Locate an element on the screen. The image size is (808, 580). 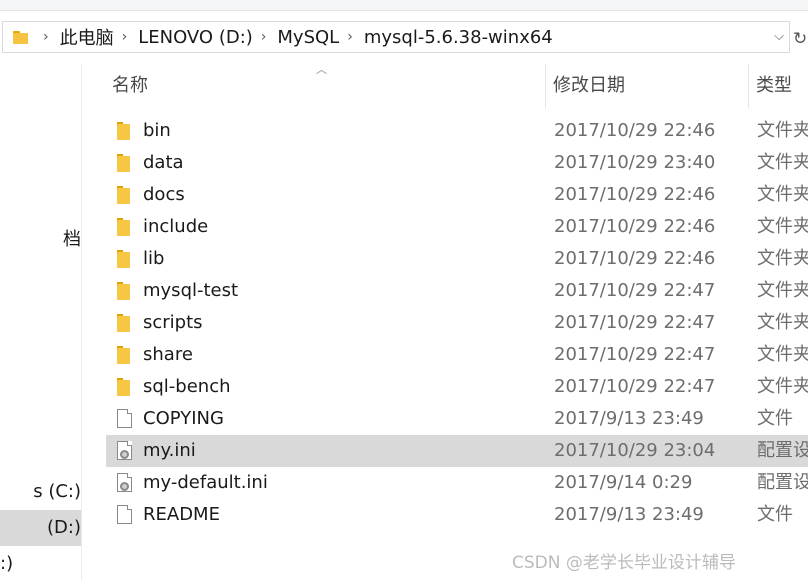
column-header-type: 类型 is located at coordinates (778, 86).